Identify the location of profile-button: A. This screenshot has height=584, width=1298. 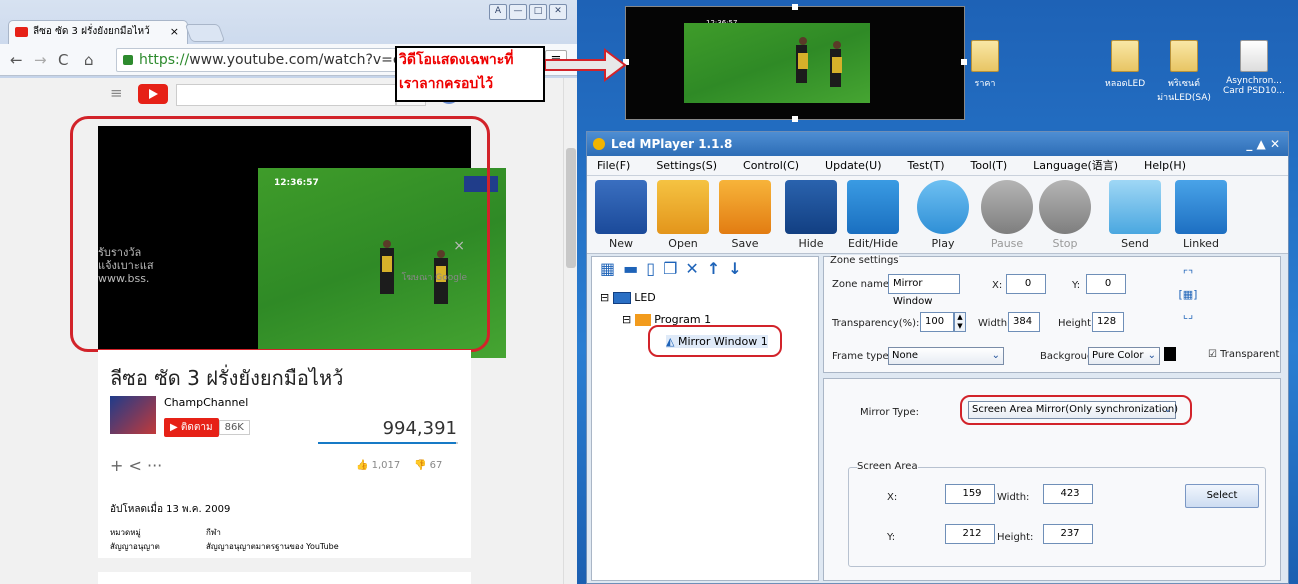
(498, 12).